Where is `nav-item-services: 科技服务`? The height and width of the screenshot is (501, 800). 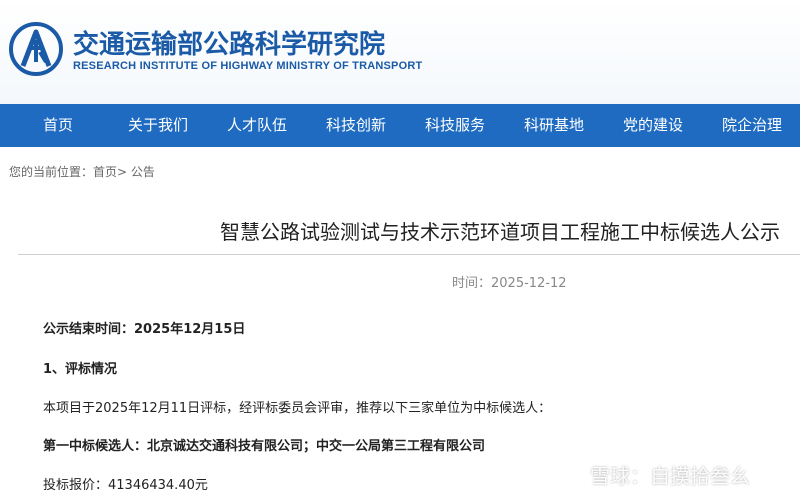 nav-item-services: 科技服务 is located at coordinates (455, 125).